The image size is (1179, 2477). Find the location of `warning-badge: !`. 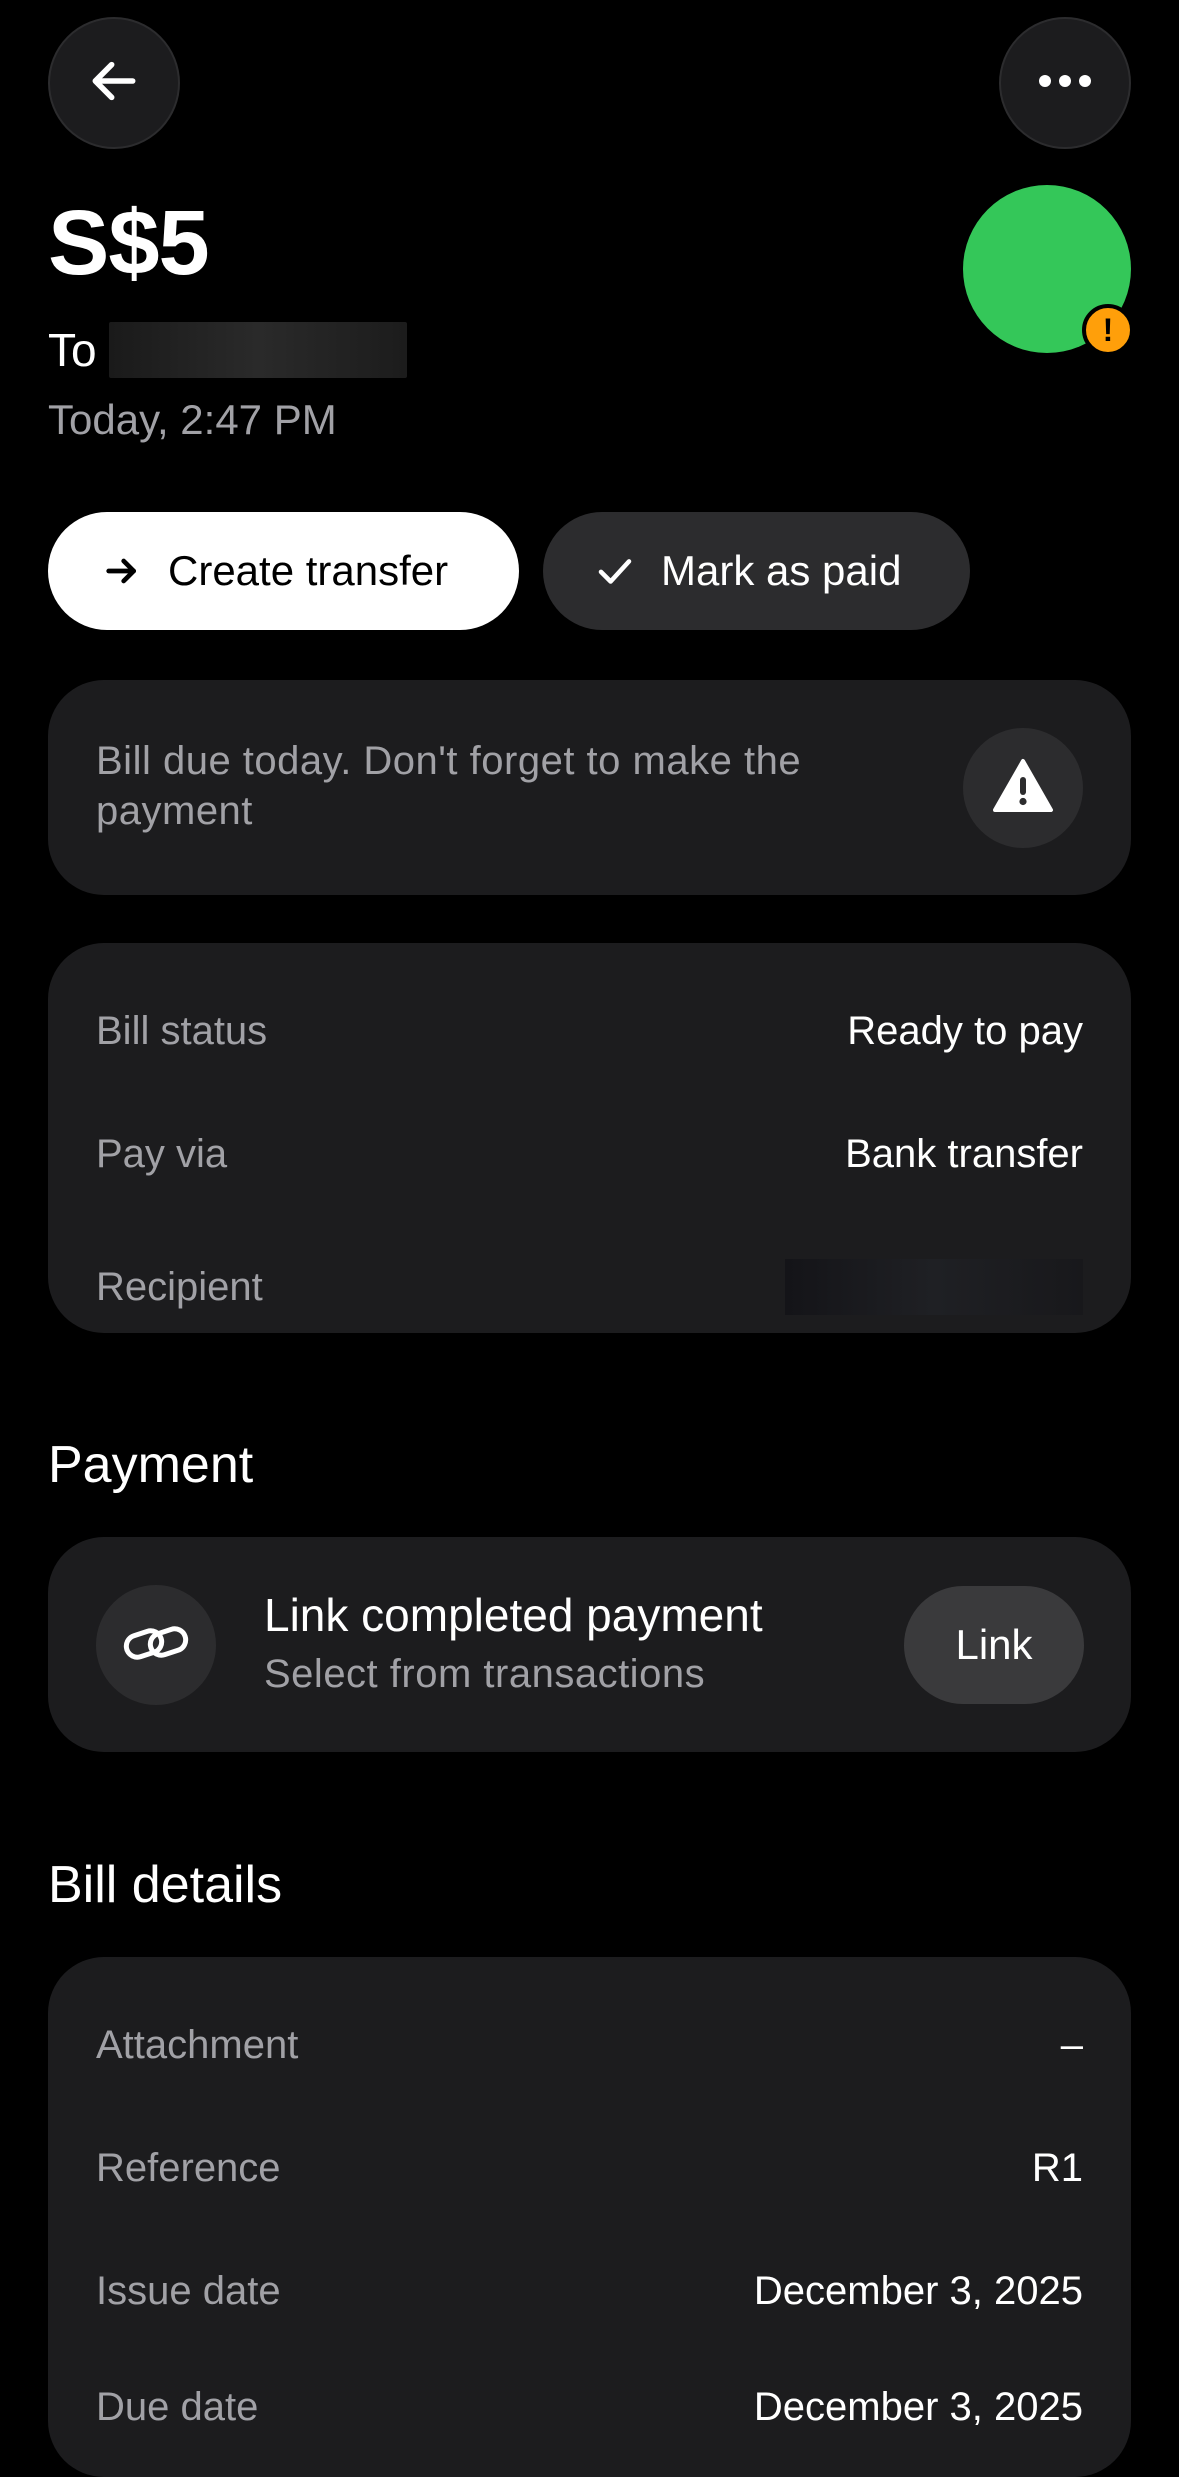

warning-badge: ! is located at coordinates (1108, 330).